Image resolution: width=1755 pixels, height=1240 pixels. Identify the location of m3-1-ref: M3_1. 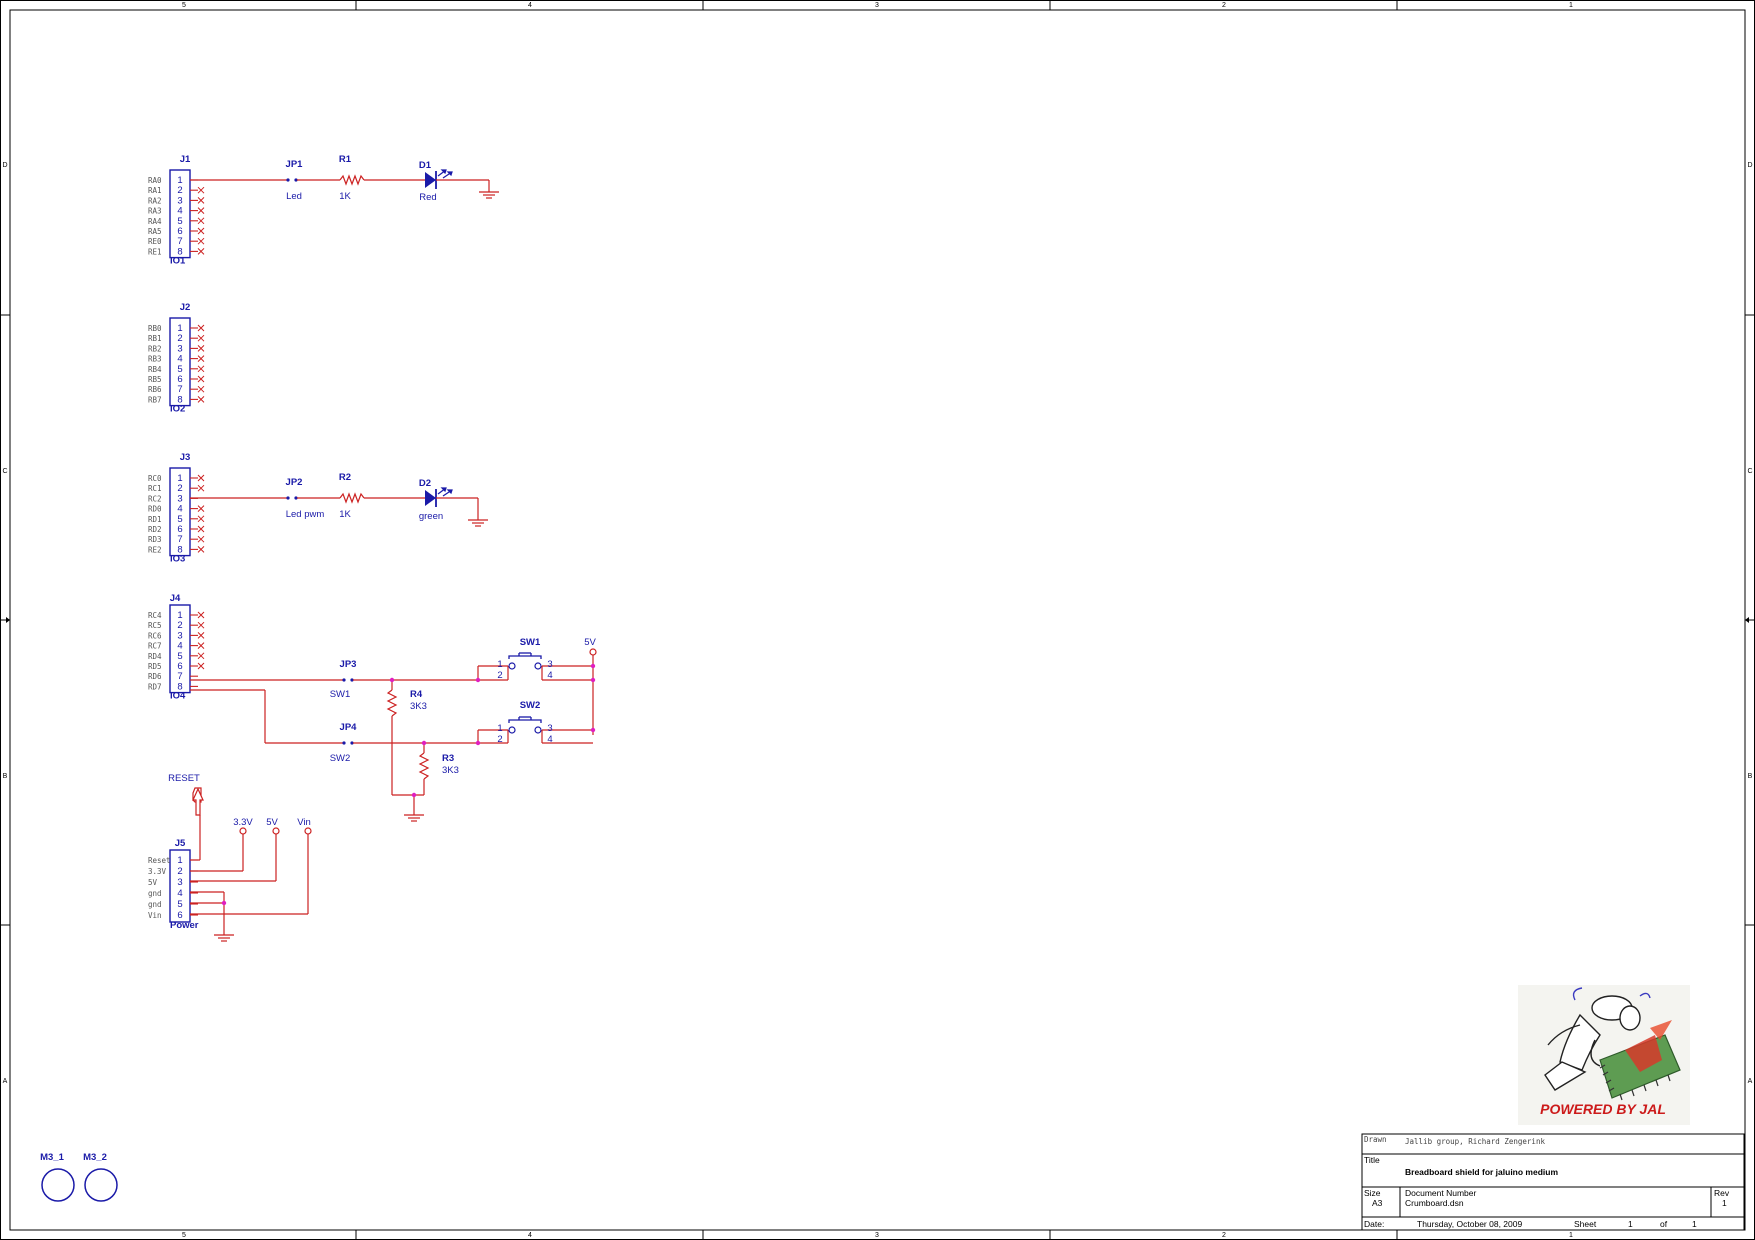
(52, 1157).